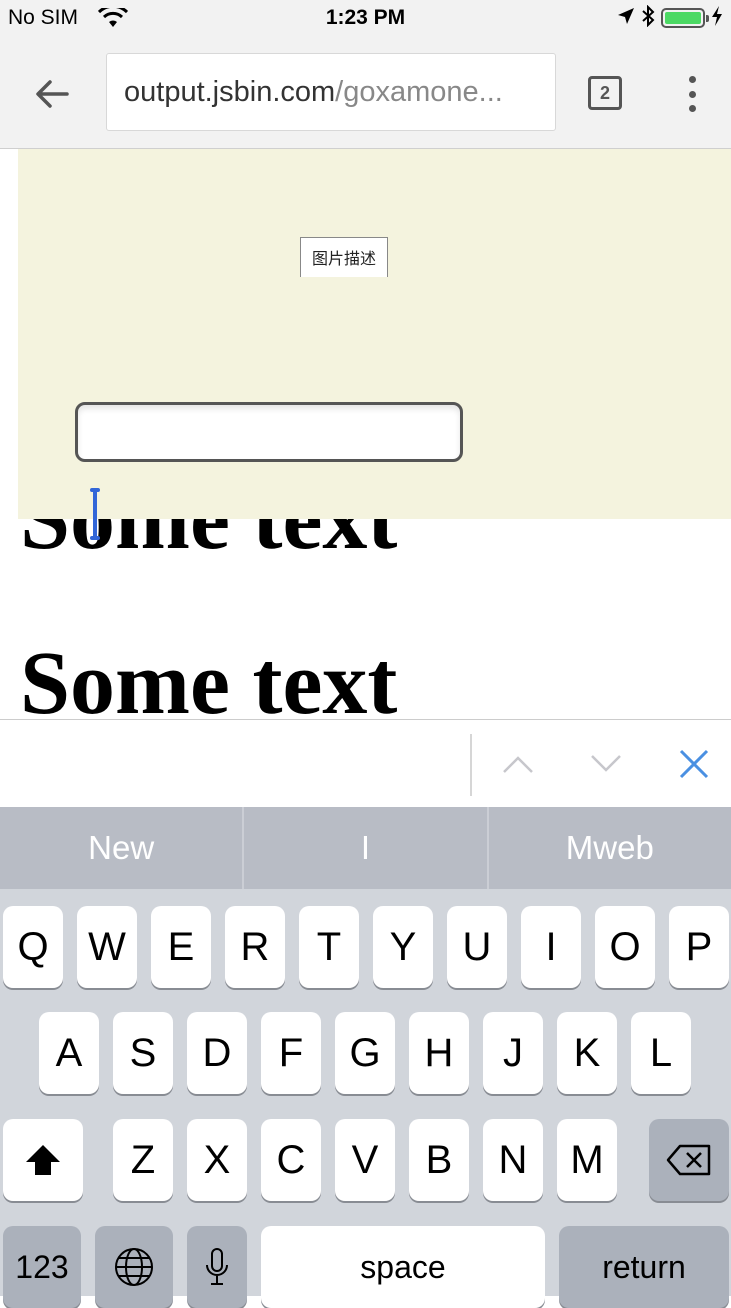 This screenshot has width=731, height=1308. I want to click on heading-2: Some text, so click(209, 677).